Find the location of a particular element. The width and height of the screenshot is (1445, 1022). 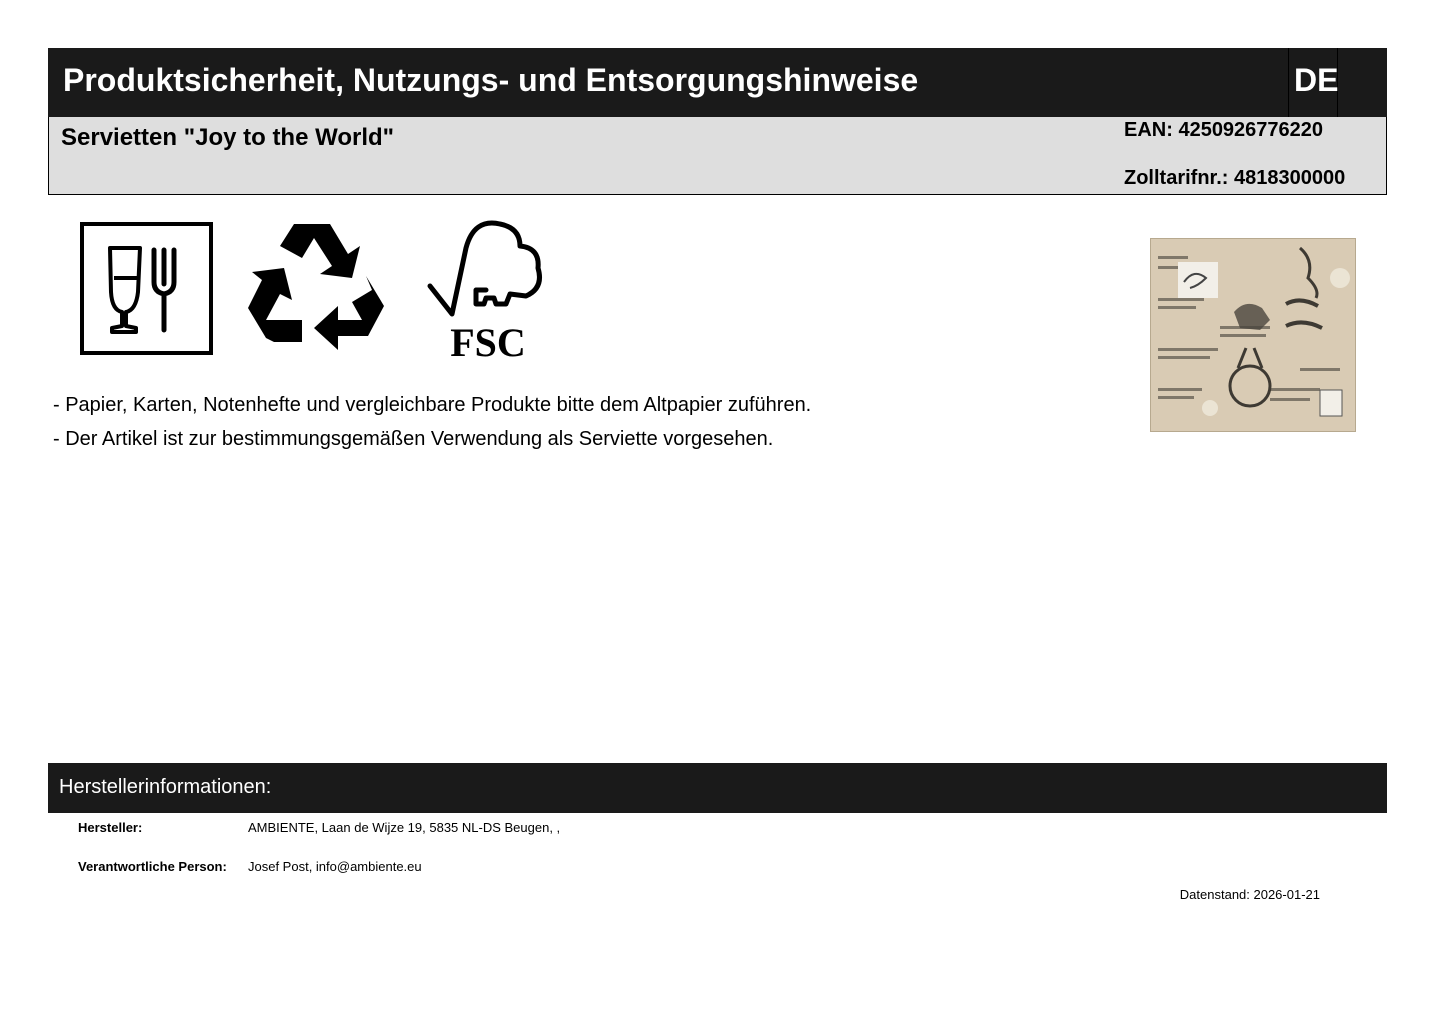

product-image is located at coordinates (1253, 335).